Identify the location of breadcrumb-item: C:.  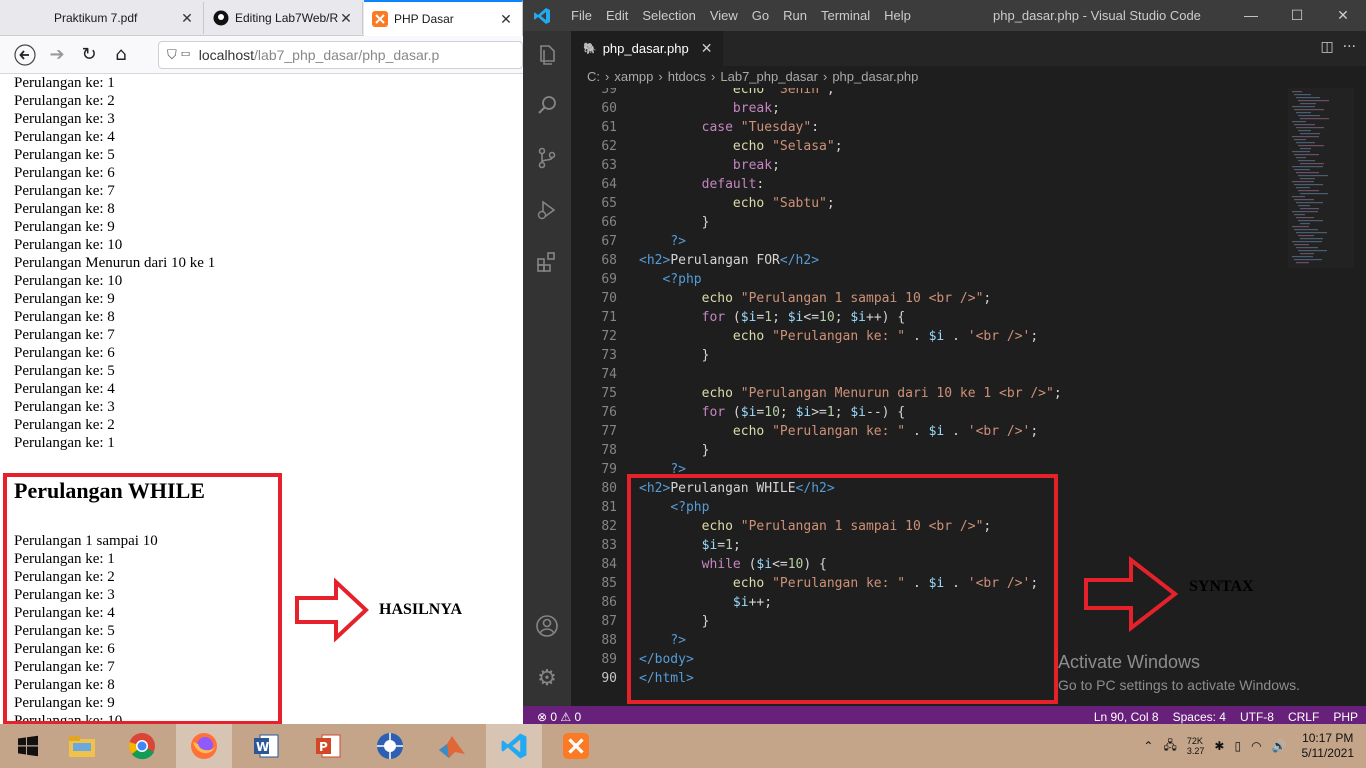
(593, 76).